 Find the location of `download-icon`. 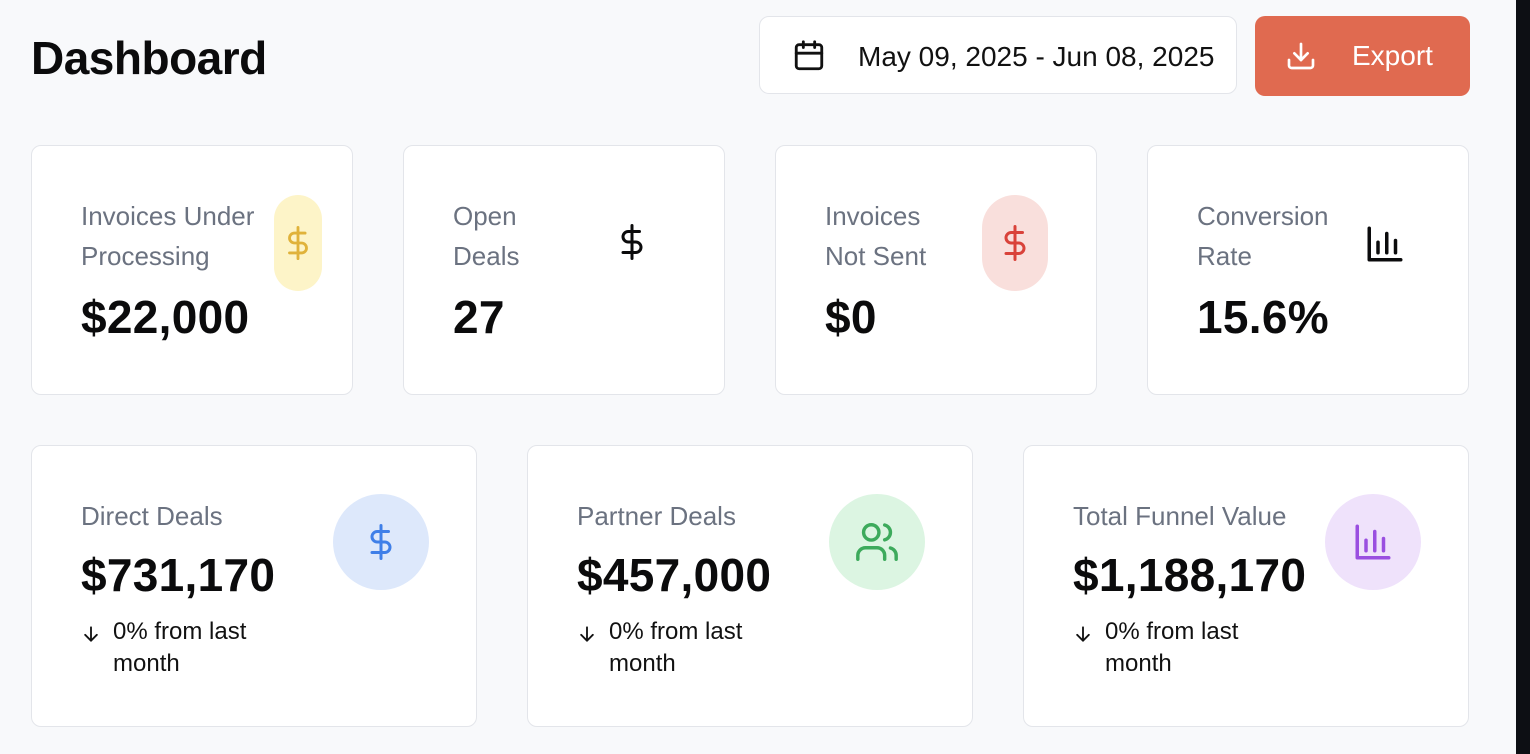

download-icon is located at coordinates (1301, 56).